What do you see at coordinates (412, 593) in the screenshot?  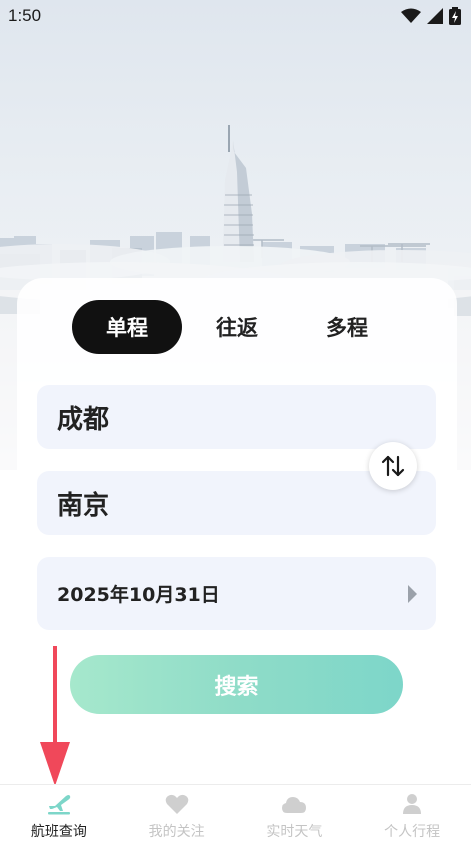 I see `chevron-right-icon` at bounding box center [412, 593].